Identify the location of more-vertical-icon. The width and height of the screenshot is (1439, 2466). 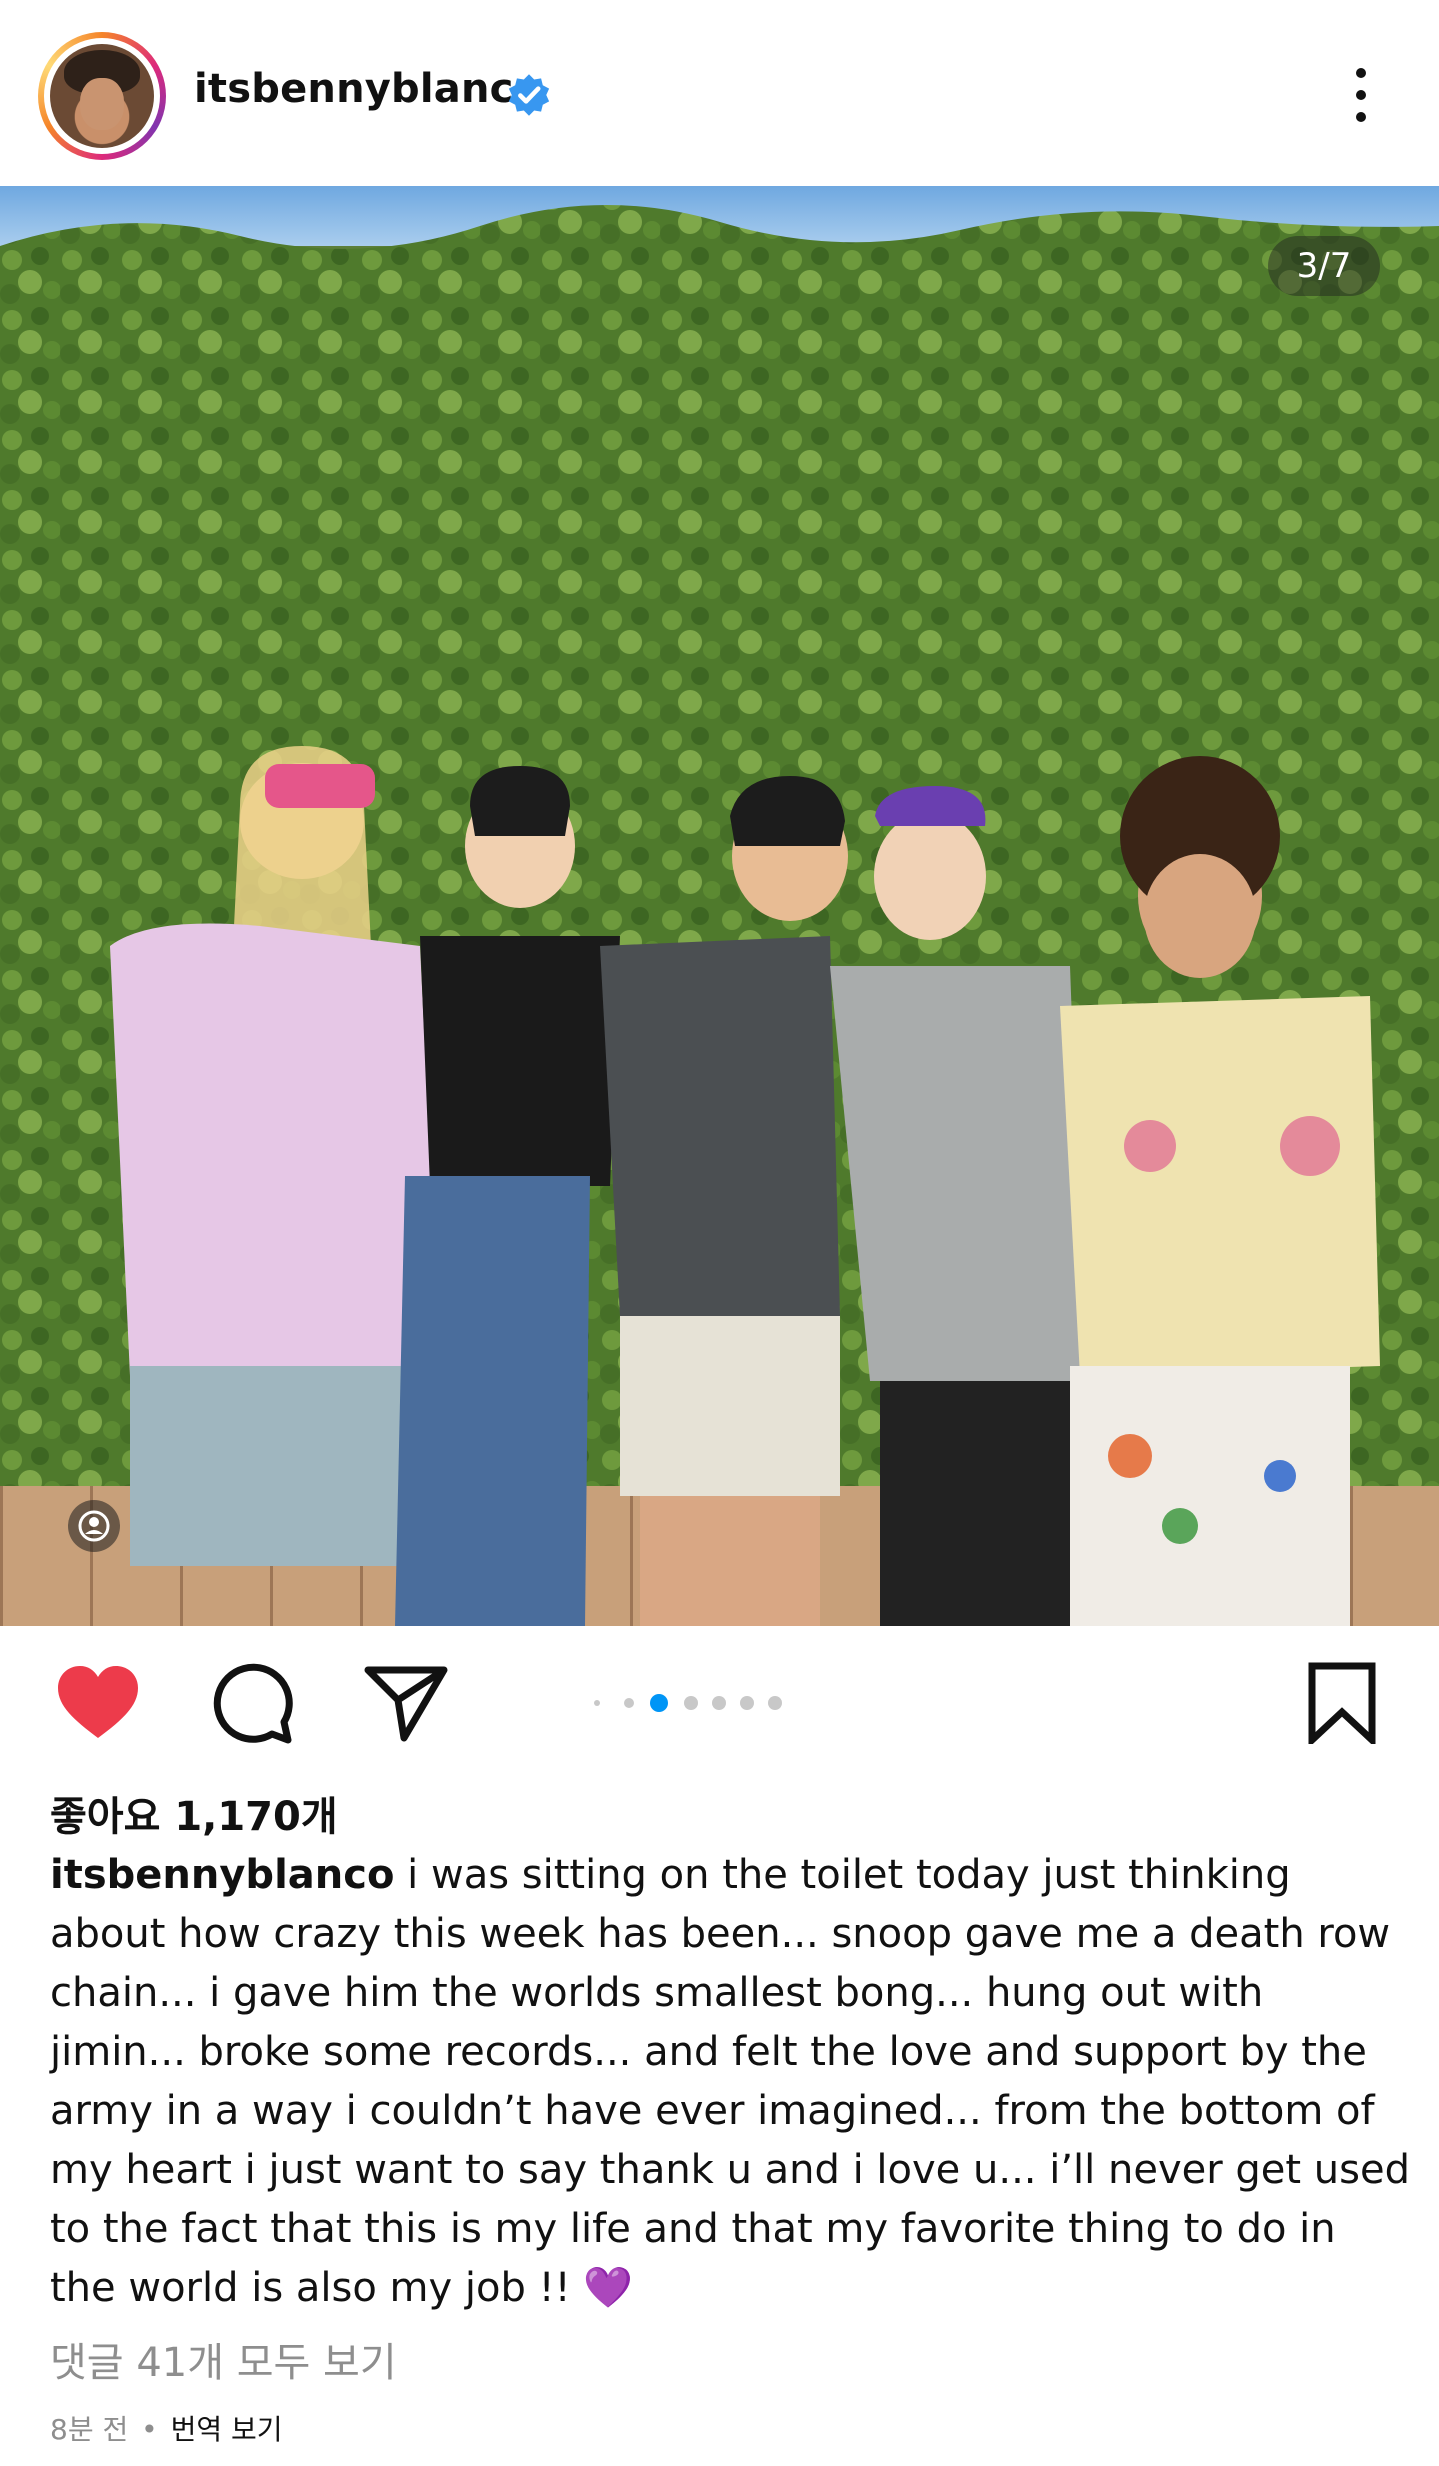
(1361, 73).